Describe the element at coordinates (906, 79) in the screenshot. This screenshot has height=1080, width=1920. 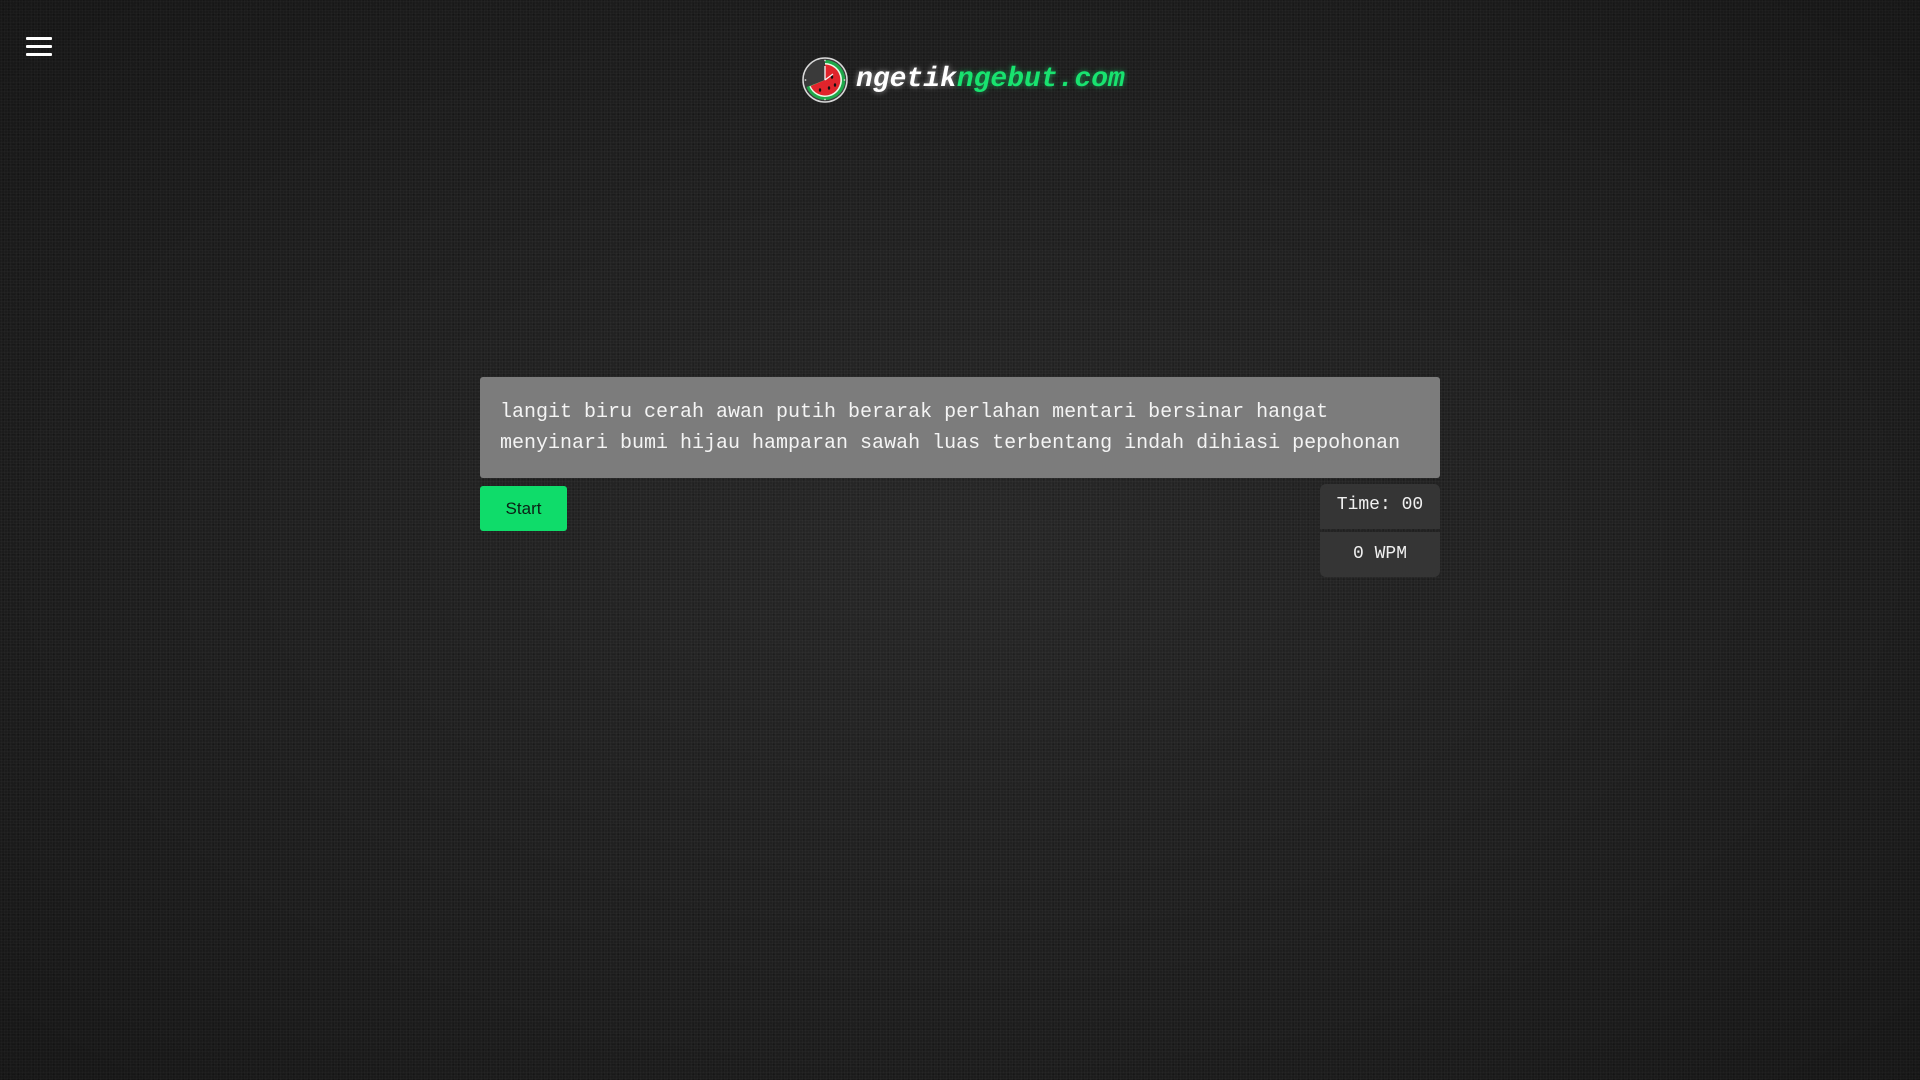
I see `brand-name-part1: ngetik` at that location.